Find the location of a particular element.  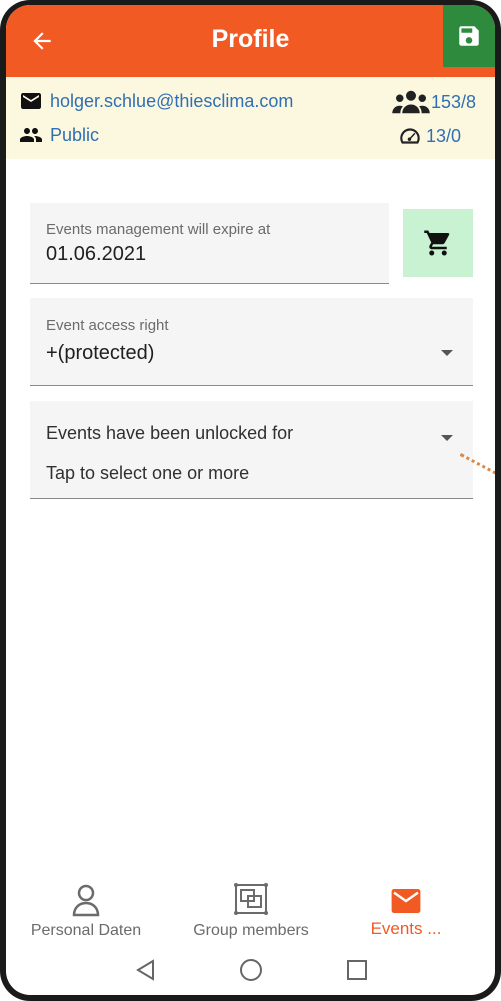

shopping-cart-icon is located at coordinates (437, 243).